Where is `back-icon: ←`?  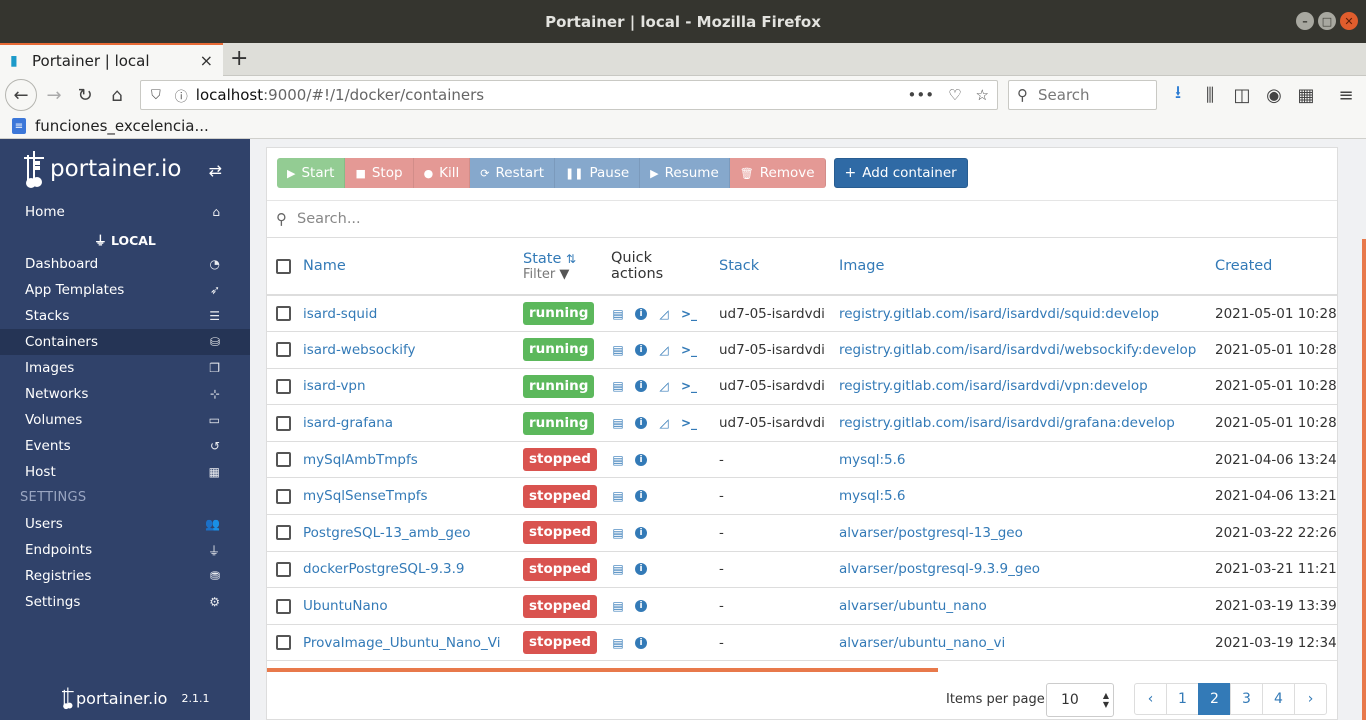 back-icon: ← is located at coordinates (21, 95).